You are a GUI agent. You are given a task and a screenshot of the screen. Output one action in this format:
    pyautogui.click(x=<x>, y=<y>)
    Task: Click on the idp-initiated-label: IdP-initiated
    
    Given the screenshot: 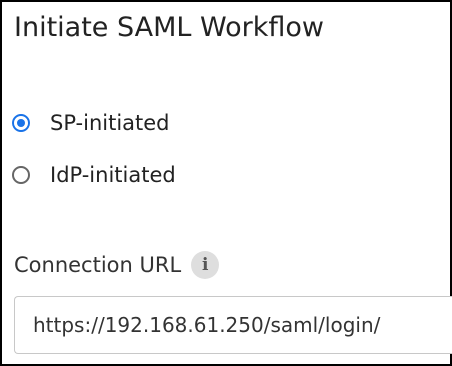 What is the action you would take?
    pyautogui.click(x=113, y=175)
    